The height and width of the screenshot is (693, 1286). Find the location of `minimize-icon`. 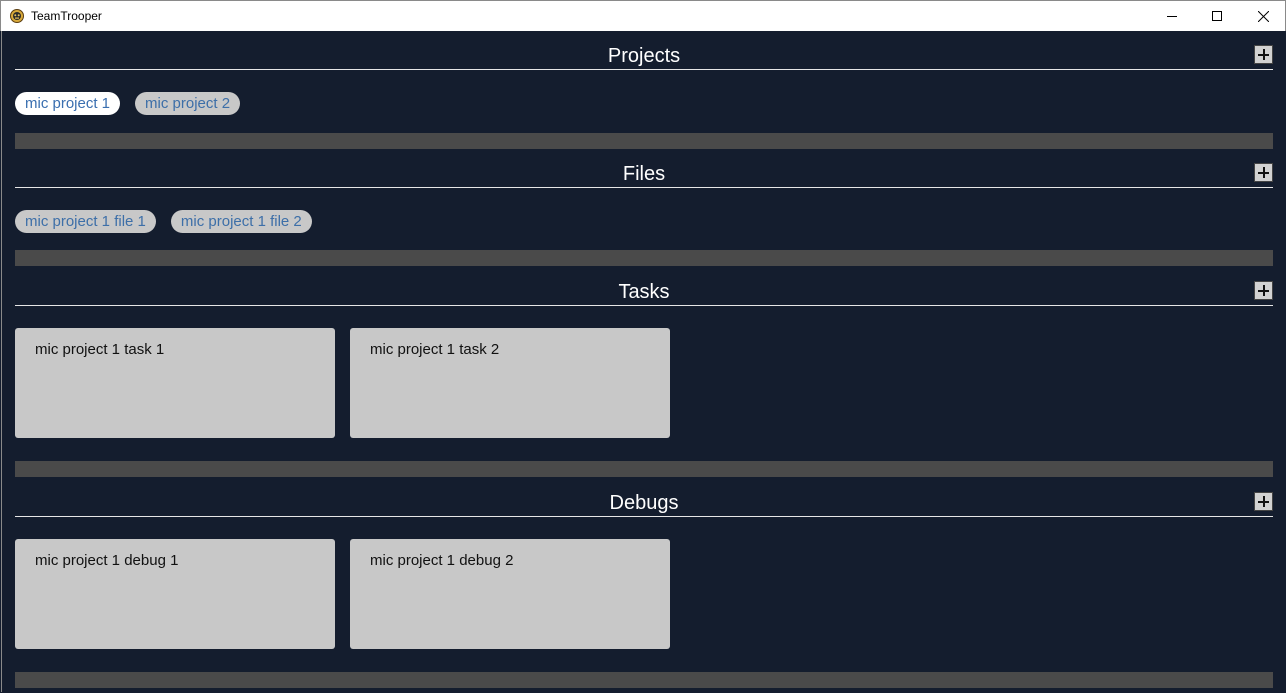

minimize-icon is located at coordinates (1172, 16).